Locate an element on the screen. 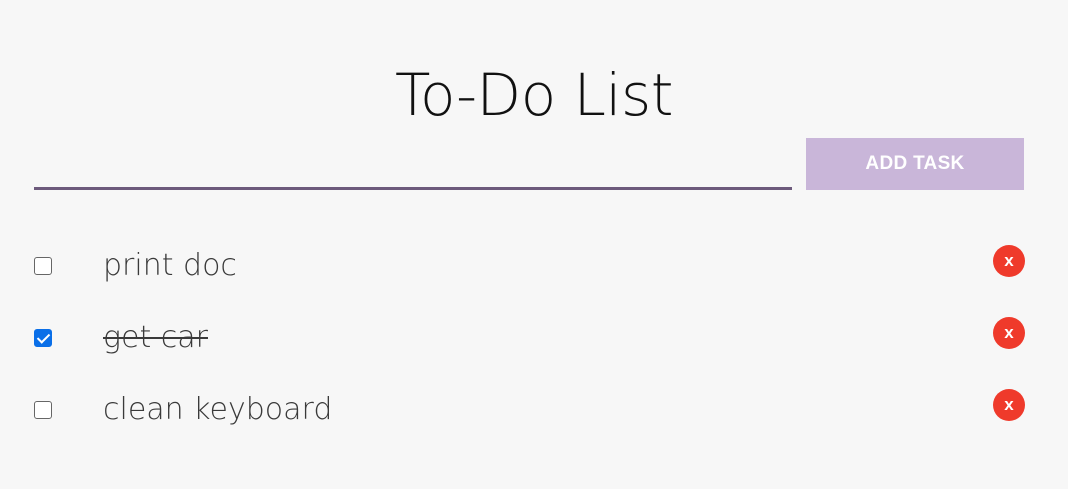 This screenshot has width=1068, height=489. task-item: clean keyboard x is located at coordinates (534, 410).